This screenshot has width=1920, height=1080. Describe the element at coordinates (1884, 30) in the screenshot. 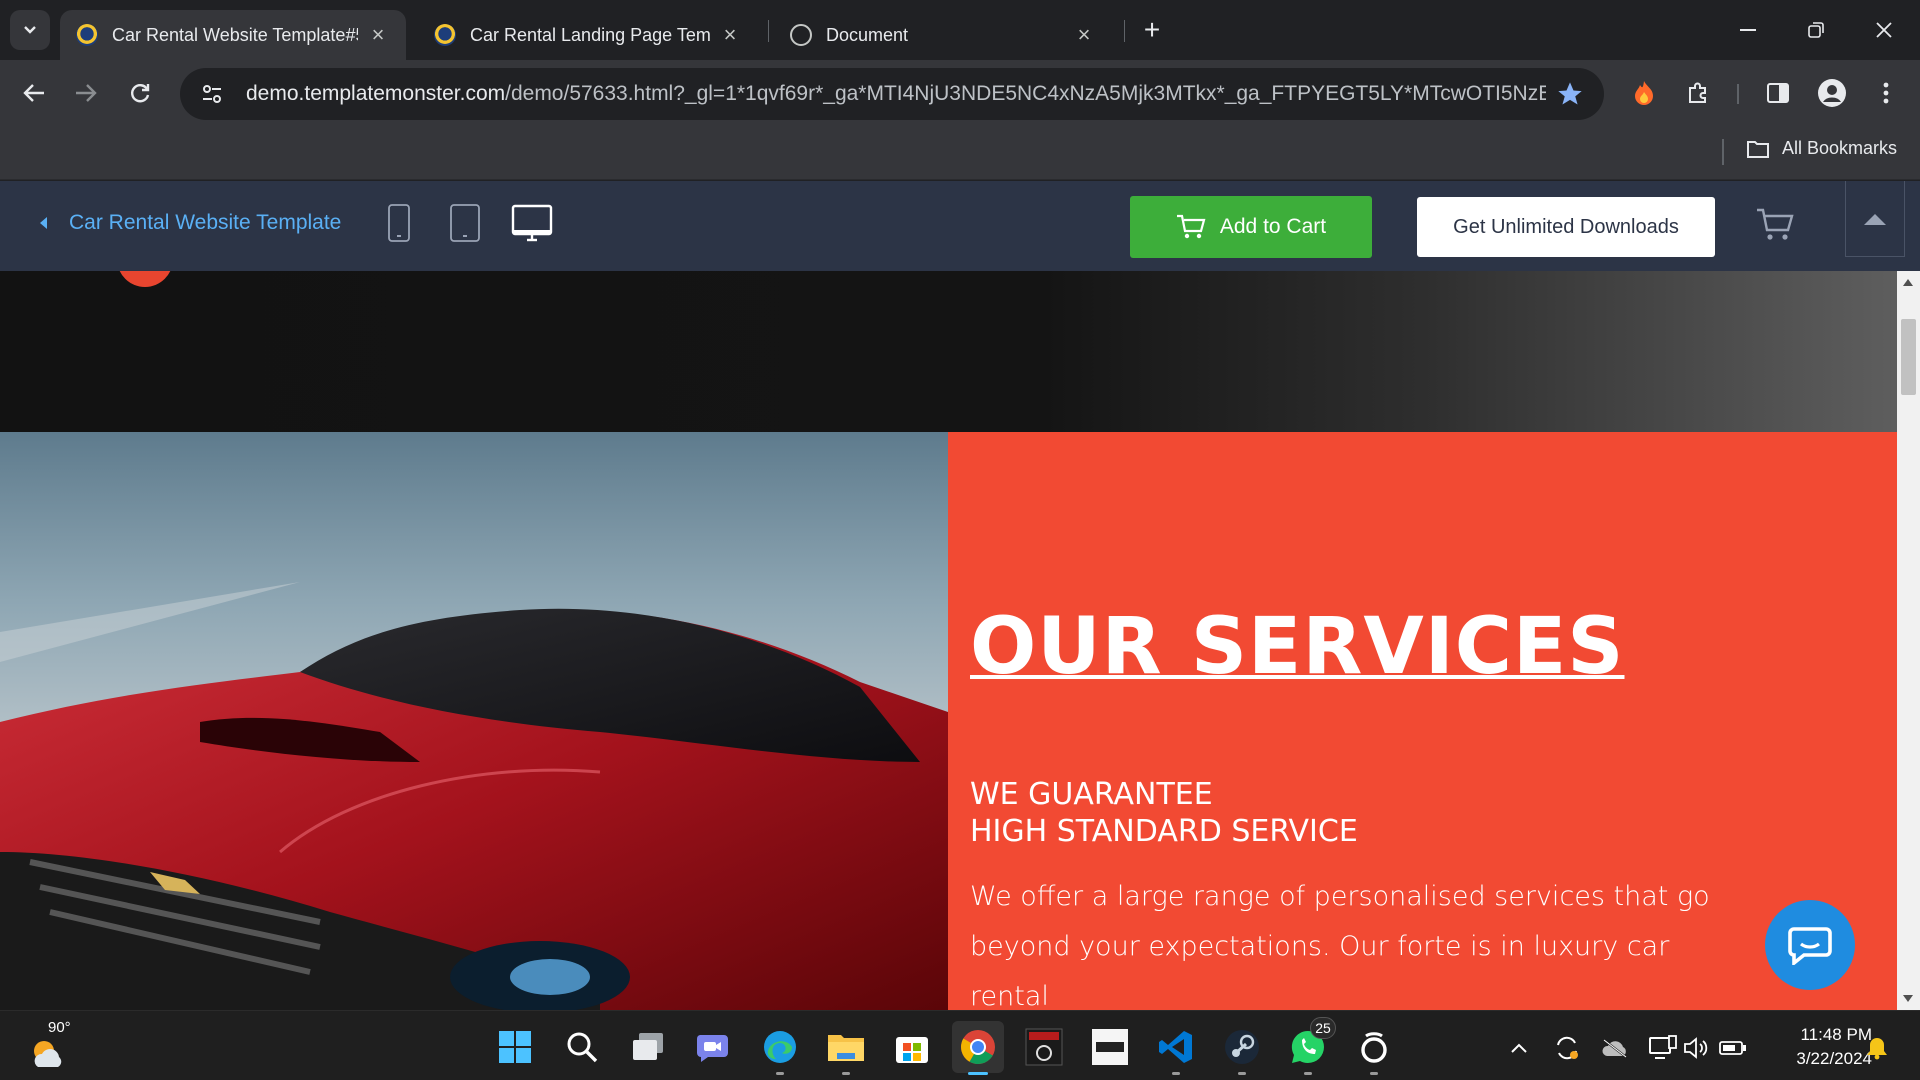

I see `close-window-button` at that location.